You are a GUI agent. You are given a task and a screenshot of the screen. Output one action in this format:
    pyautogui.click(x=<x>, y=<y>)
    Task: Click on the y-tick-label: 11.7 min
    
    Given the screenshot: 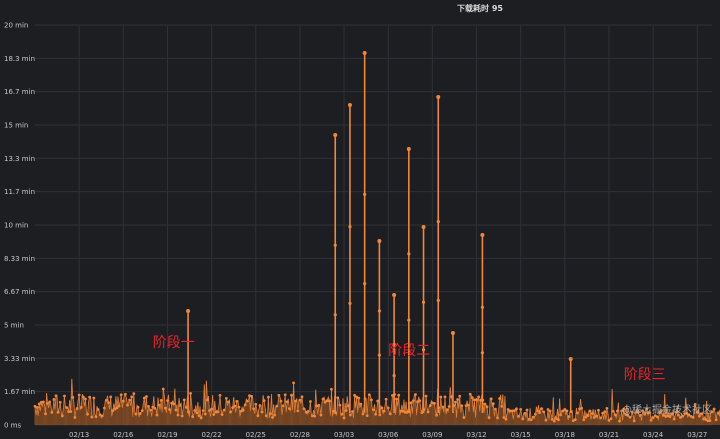 What is the action you would take?
    pyautogui.click(x=19, y=192)
    